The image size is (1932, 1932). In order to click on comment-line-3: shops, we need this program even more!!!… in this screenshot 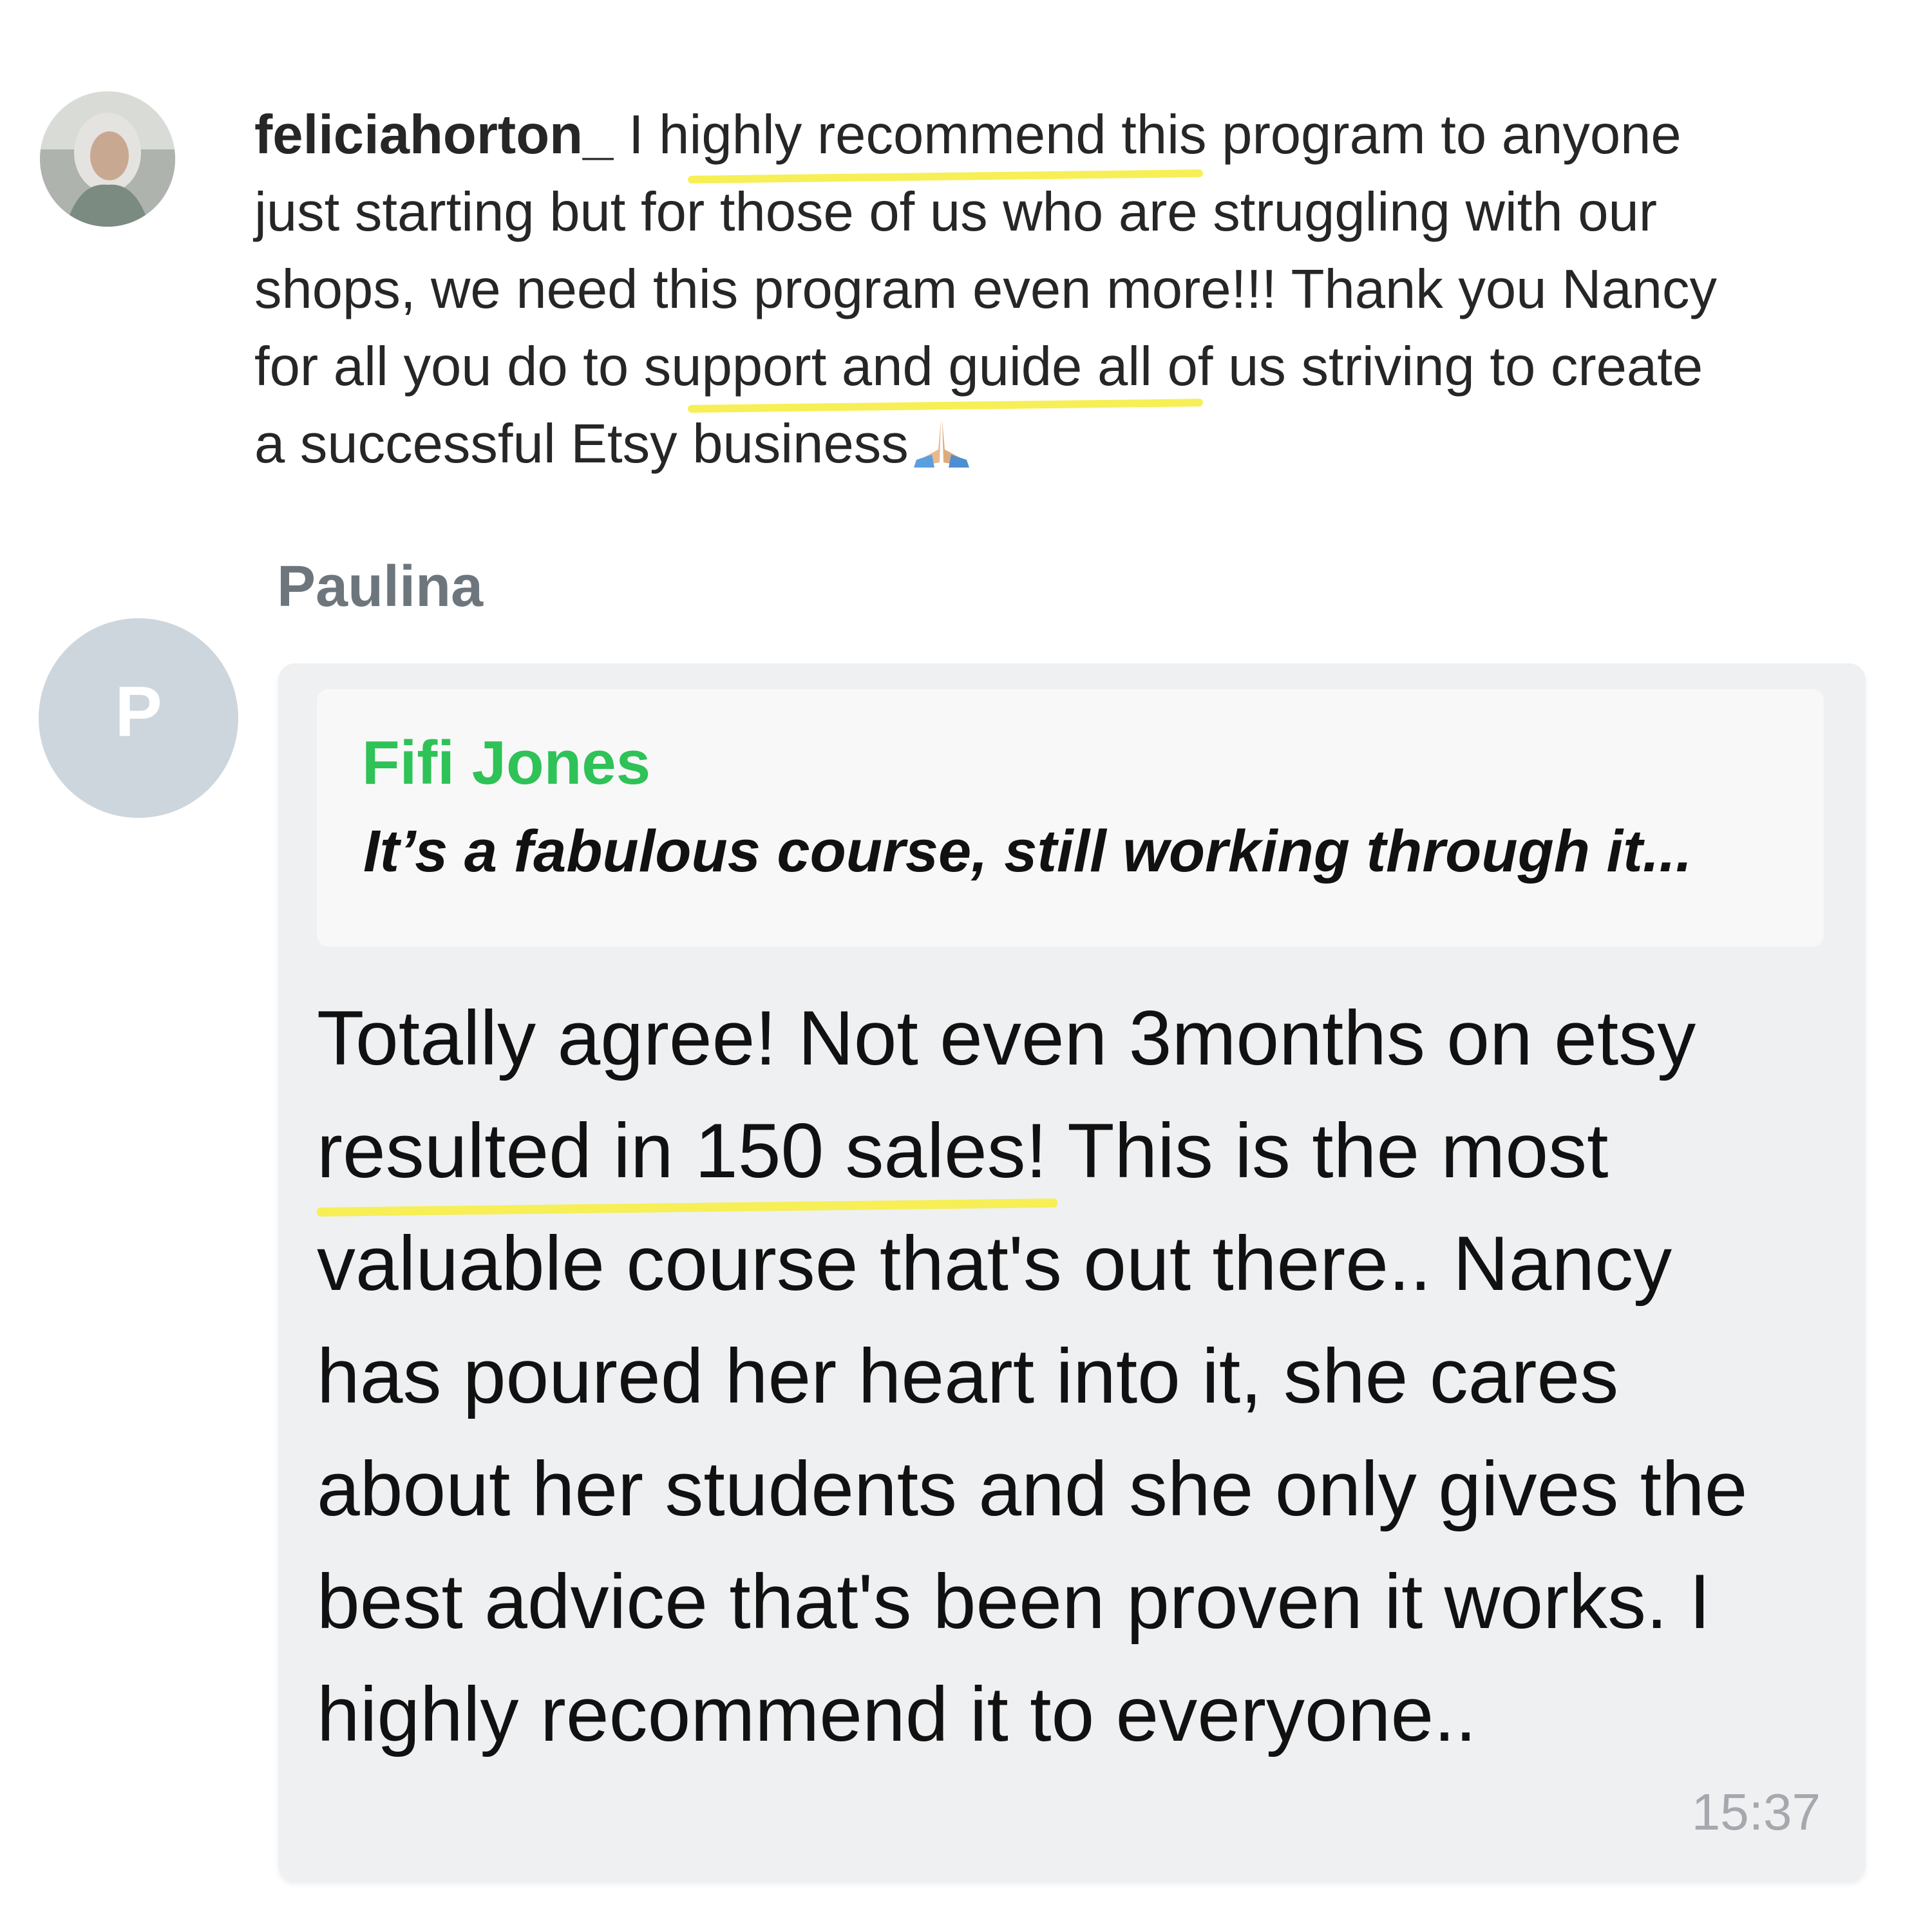, I will do `click(986, 289)`.